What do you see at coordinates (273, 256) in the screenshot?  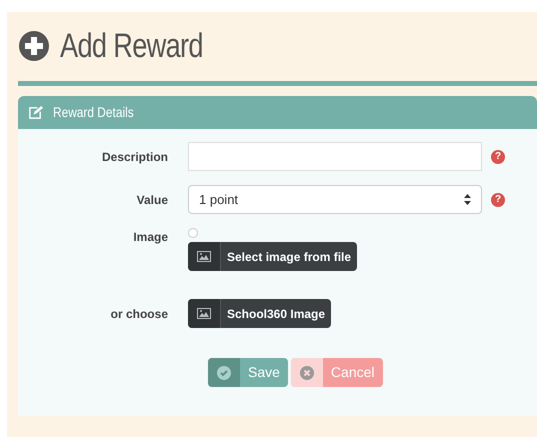 I see `image-button: Select image from file` at bounding box center [273, 256].